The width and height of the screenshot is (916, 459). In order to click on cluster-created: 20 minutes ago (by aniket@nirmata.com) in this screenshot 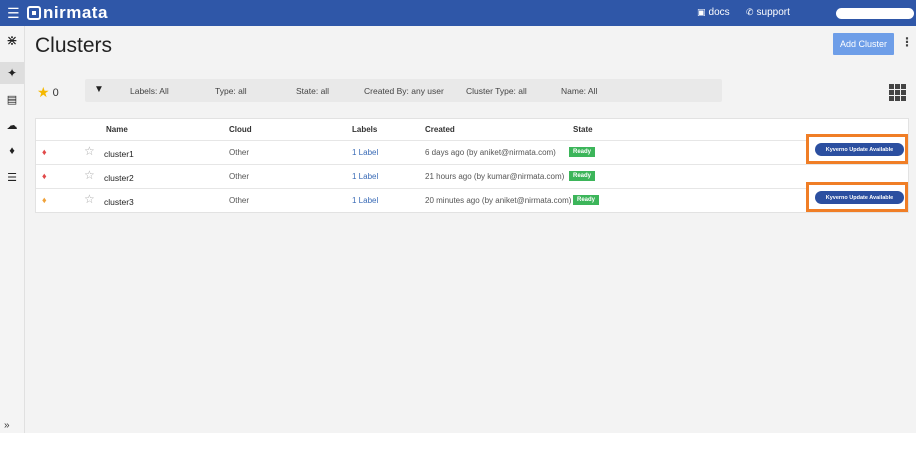, I will do `click(498, 200)`.